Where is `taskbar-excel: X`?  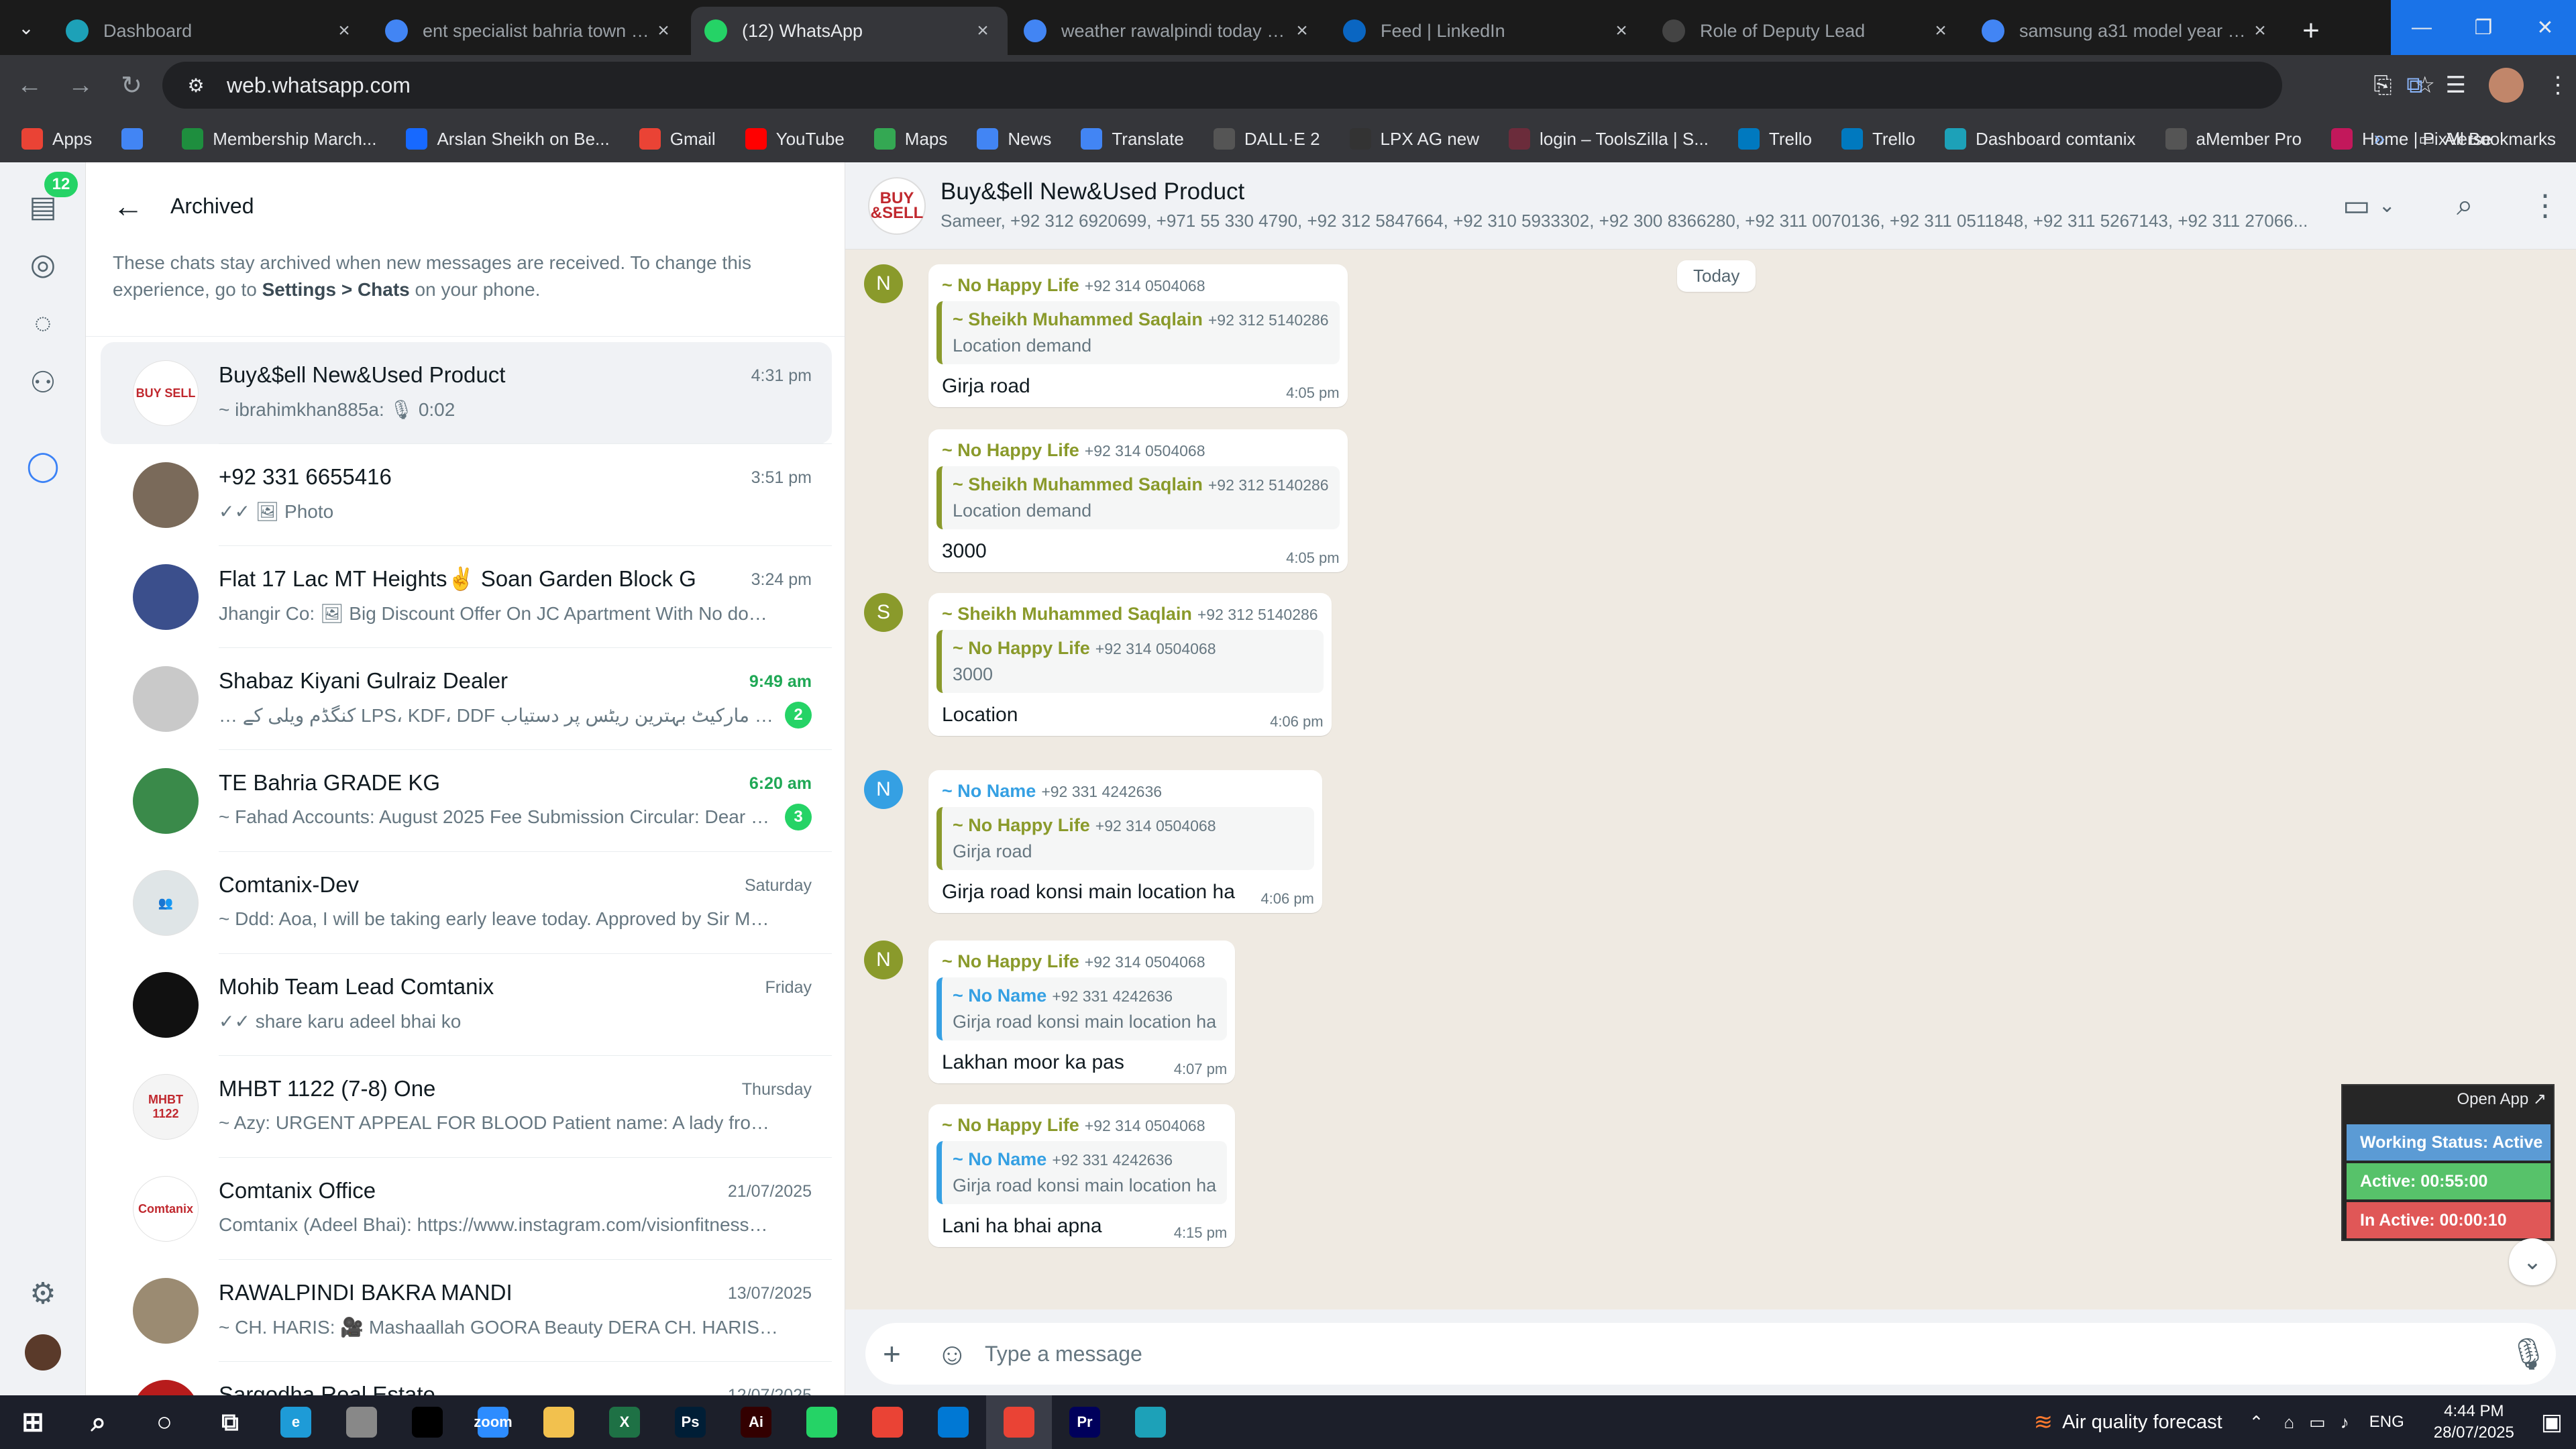
taskbar-excel: X is located at coordinates (624, 1422).